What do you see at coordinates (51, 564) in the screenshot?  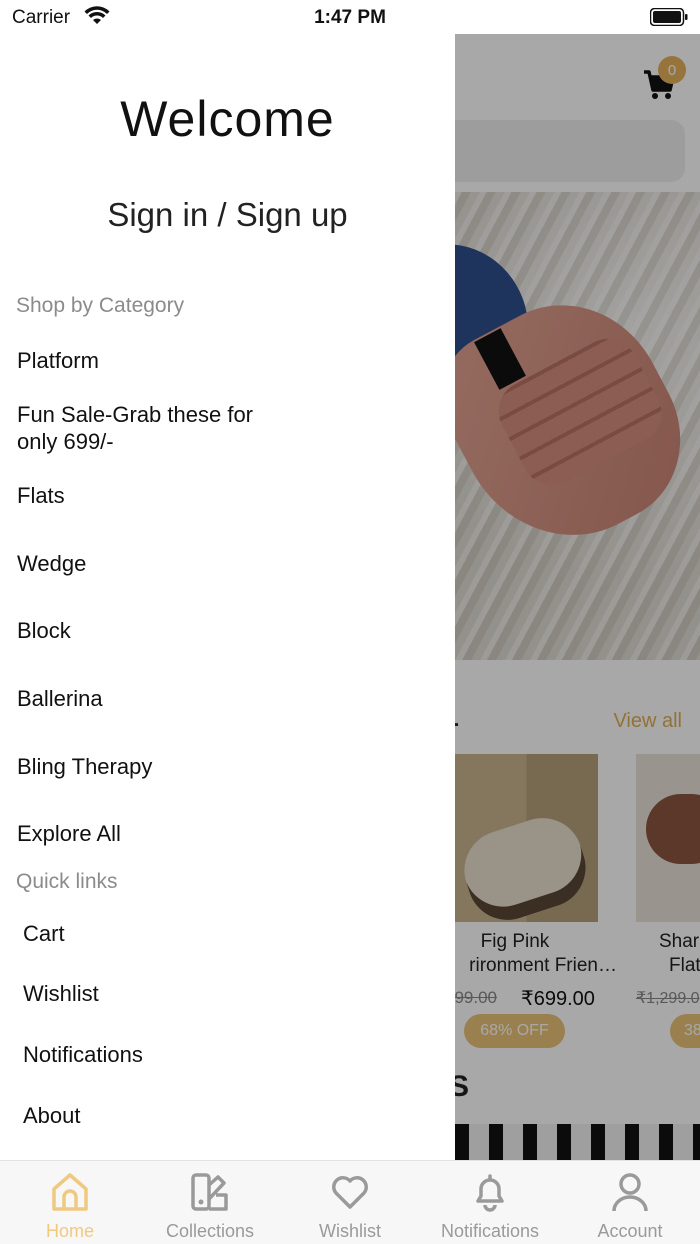 I see `category-wedge: Wedge` at bounding box center [51, 564].